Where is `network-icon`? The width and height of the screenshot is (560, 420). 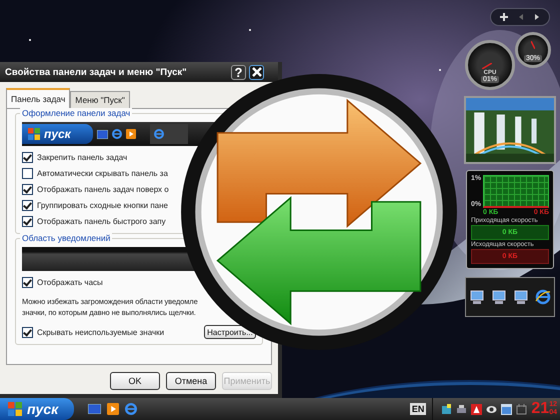 network-icon is located at coordinates (446, 409).